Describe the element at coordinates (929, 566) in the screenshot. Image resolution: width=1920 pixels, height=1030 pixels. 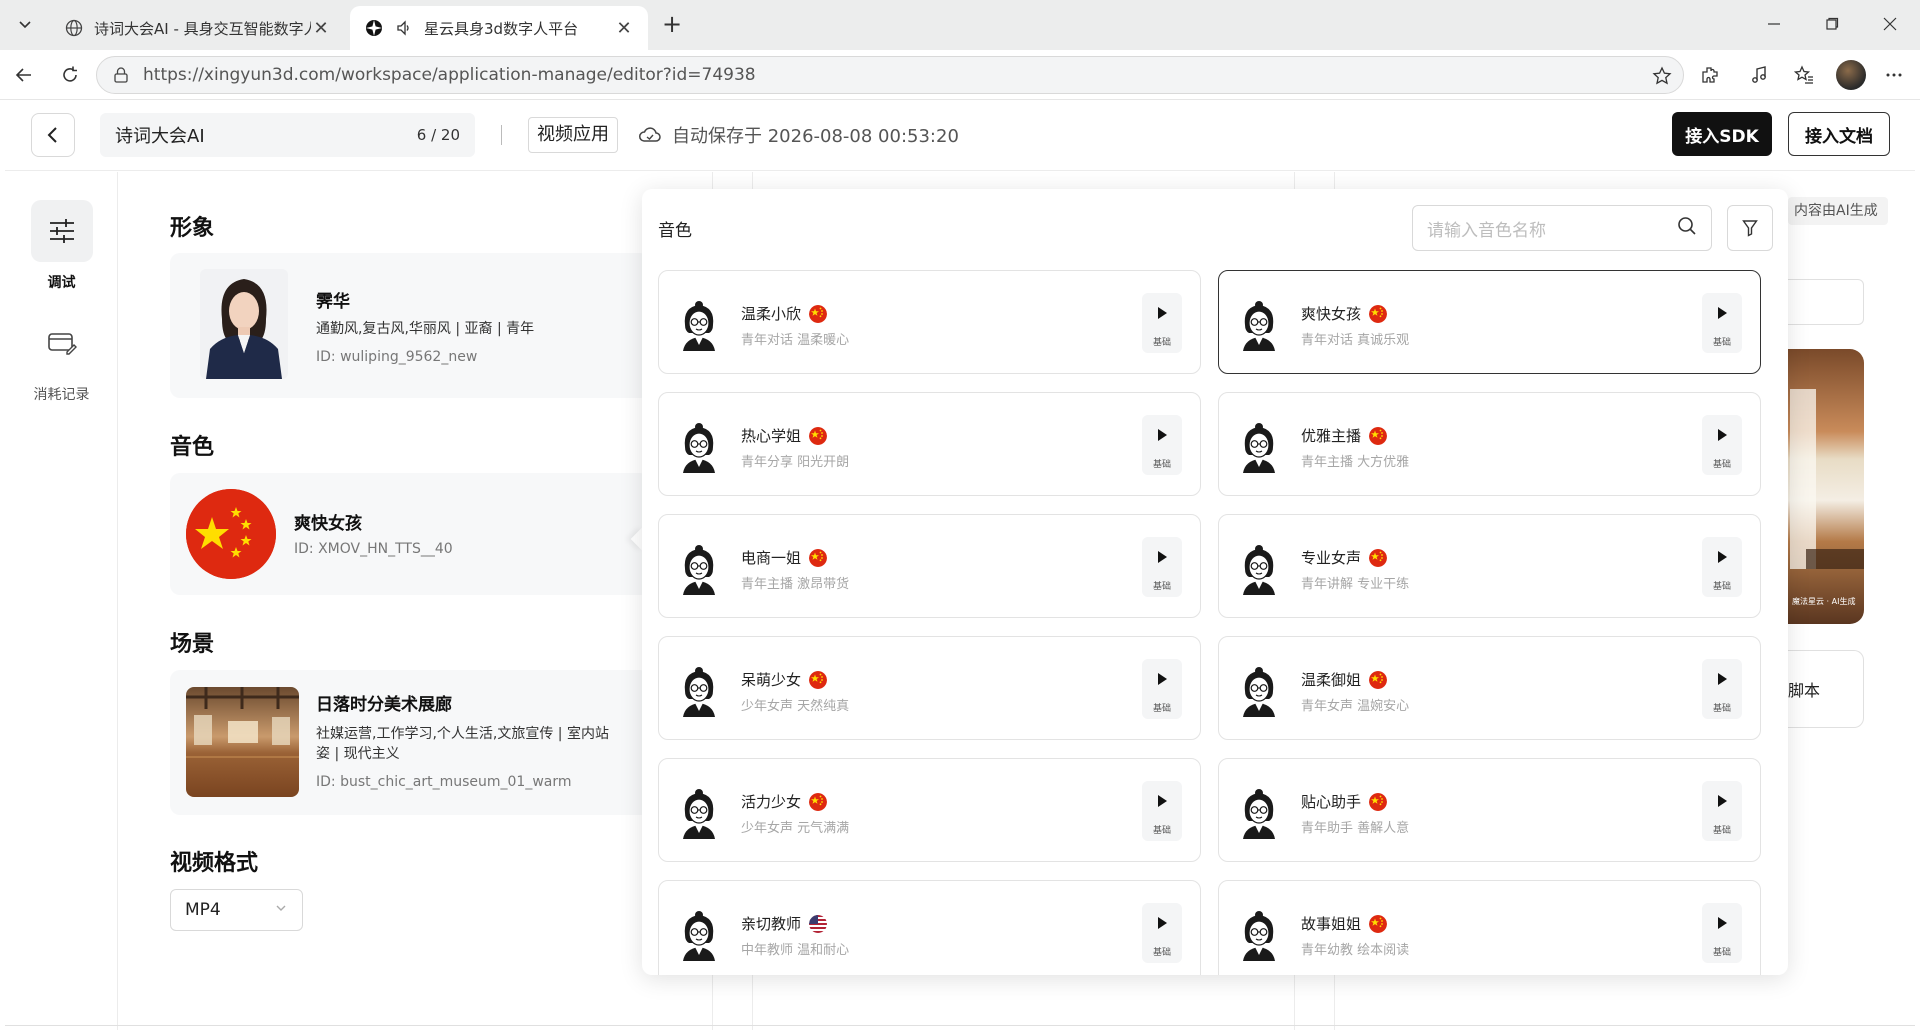
I see `voice-option-card: 电商一姐 青年主播 激昂带货 基础` at that location.